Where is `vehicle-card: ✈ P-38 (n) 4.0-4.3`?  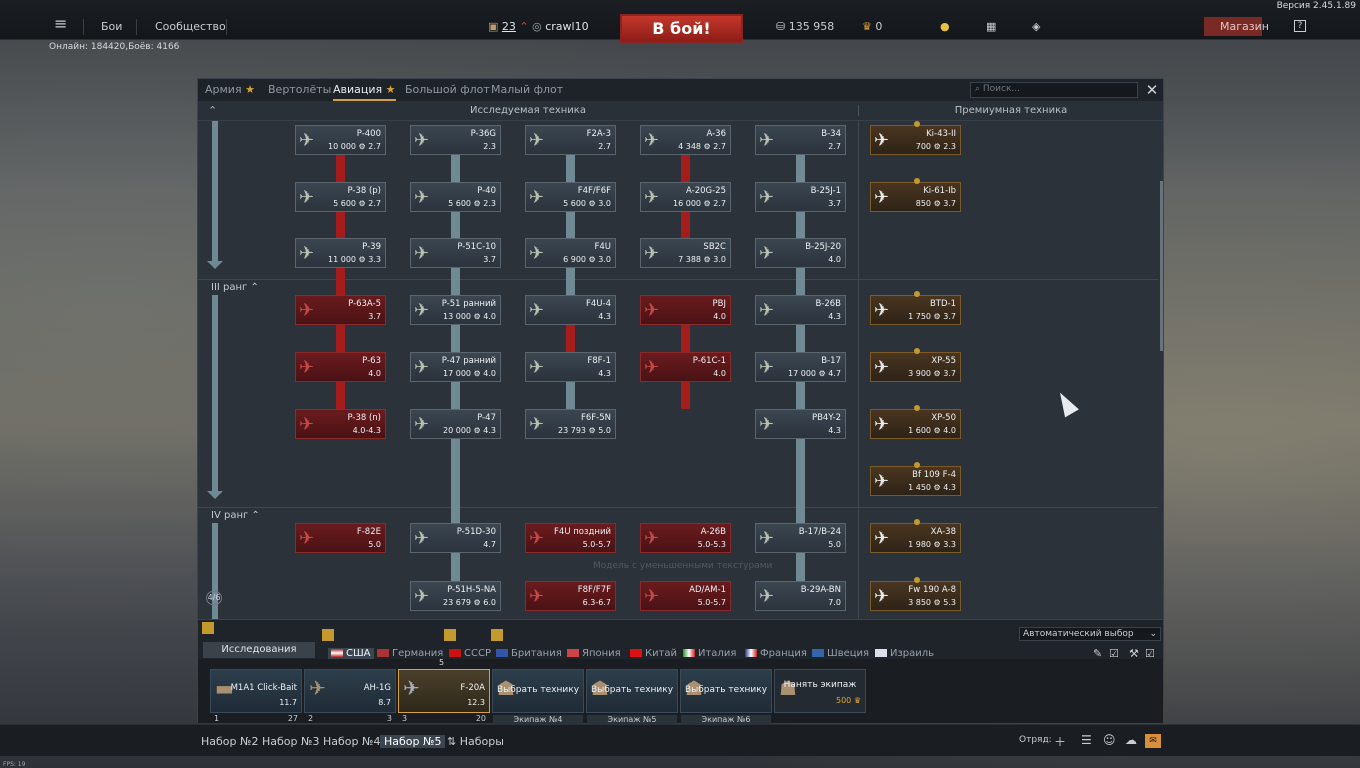 vehicle-card: ✈ P-38 (n) 4.0-4.3 is located at coordinates (340, 424).